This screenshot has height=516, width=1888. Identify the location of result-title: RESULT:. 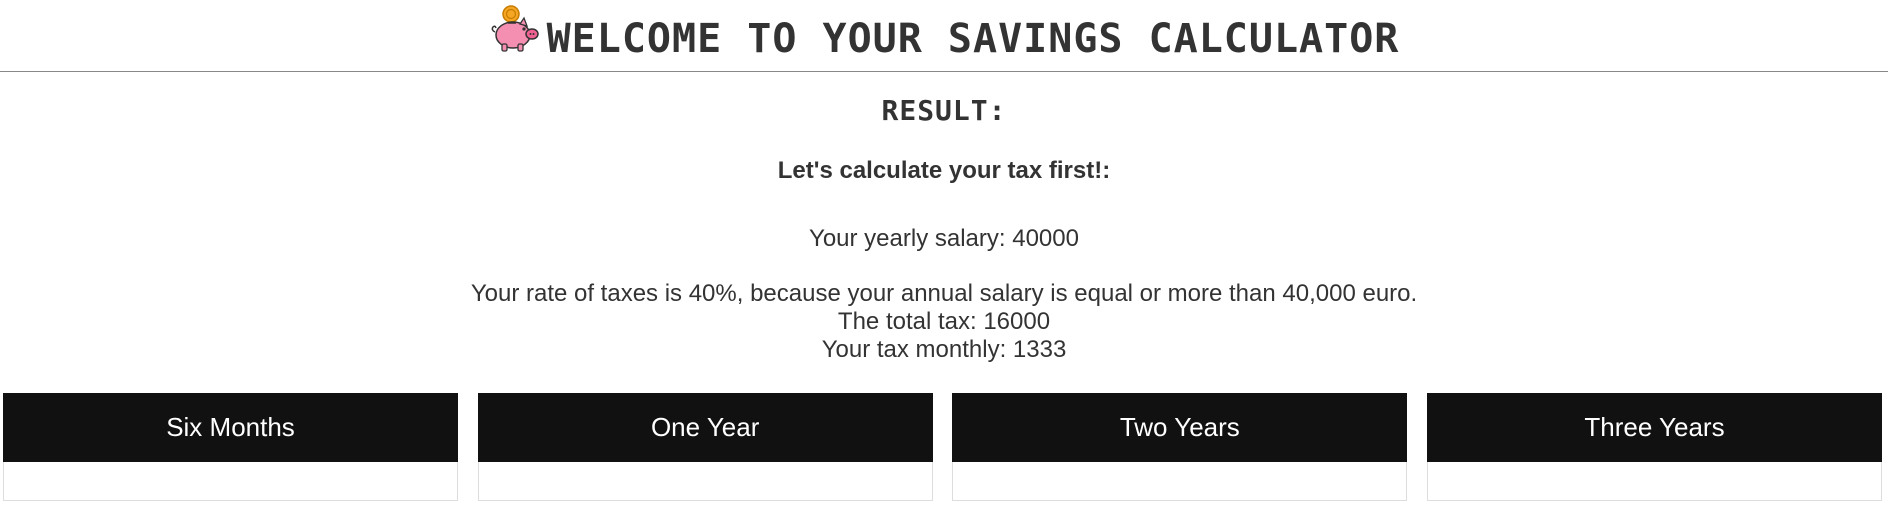
(944, 110).